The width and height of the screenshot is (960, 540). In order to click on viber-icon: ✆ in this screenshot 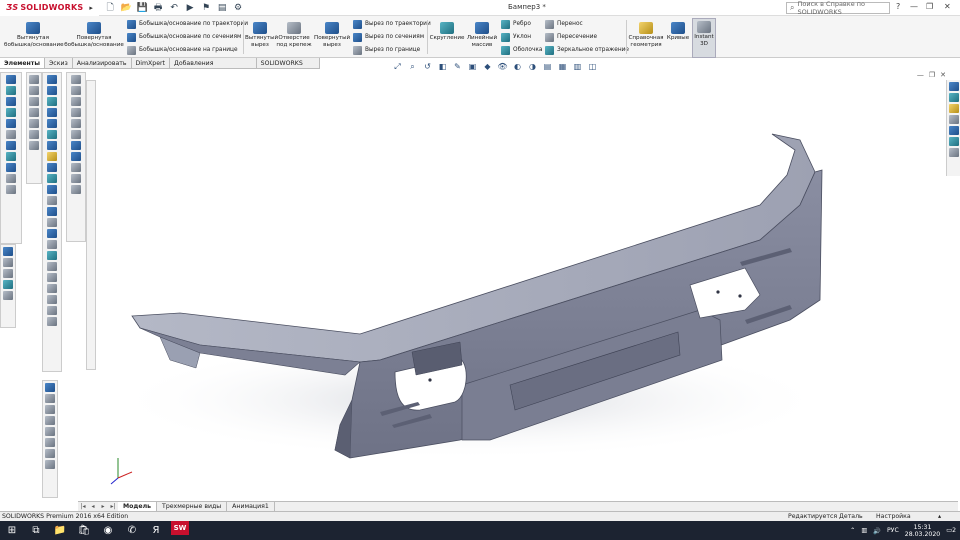, I will do `click(132, 530)`.